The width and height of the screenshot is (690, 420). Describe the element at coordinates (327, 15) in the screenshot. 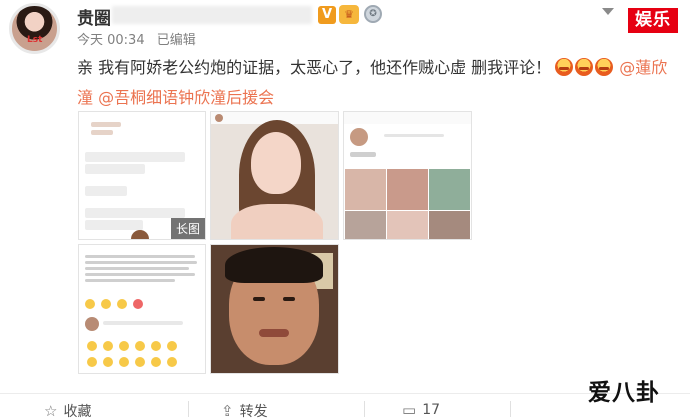

I see `verified-badge-icon: V` at that location.